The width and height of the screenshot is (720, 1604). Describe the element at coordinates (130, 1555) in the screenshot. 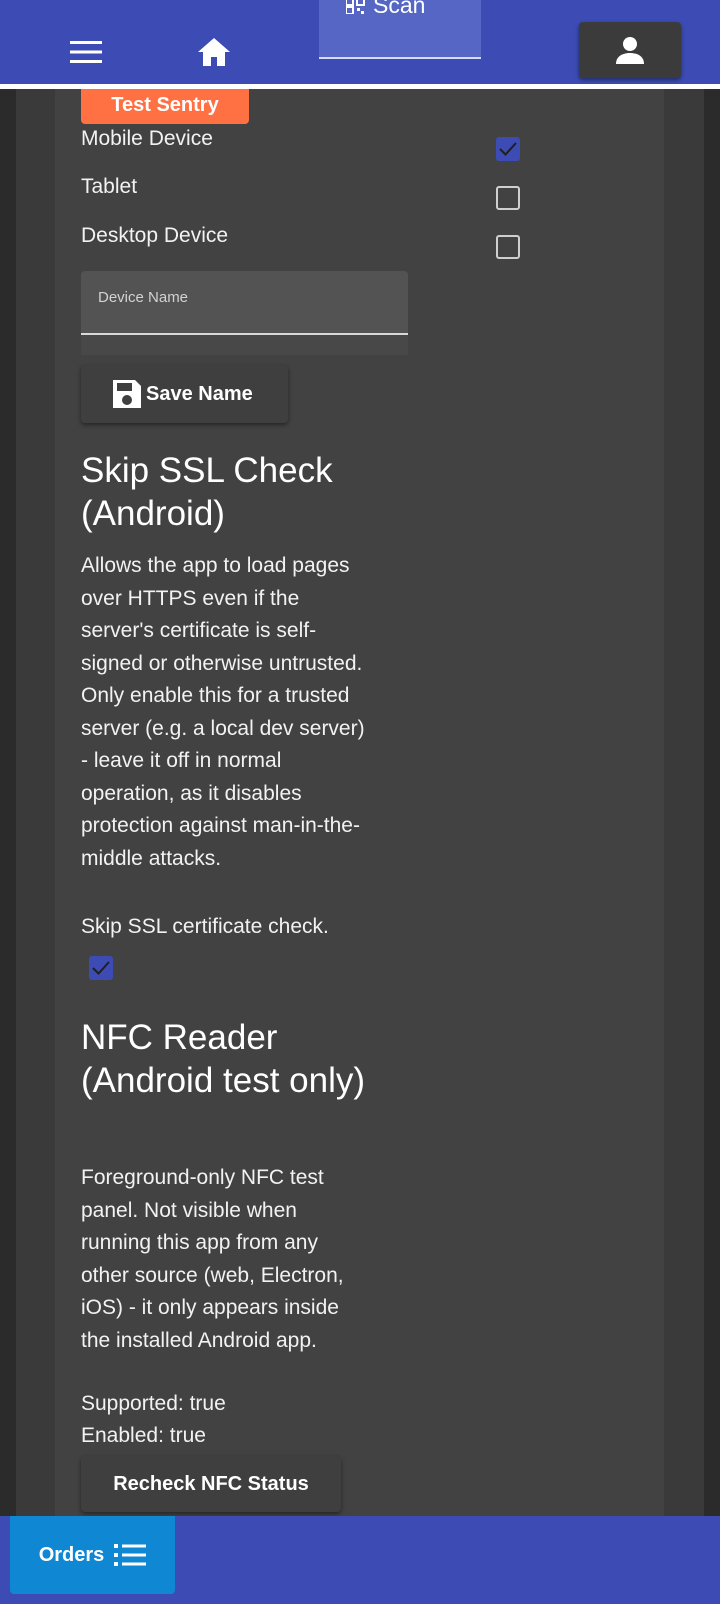

I see `list-icon` at that location.